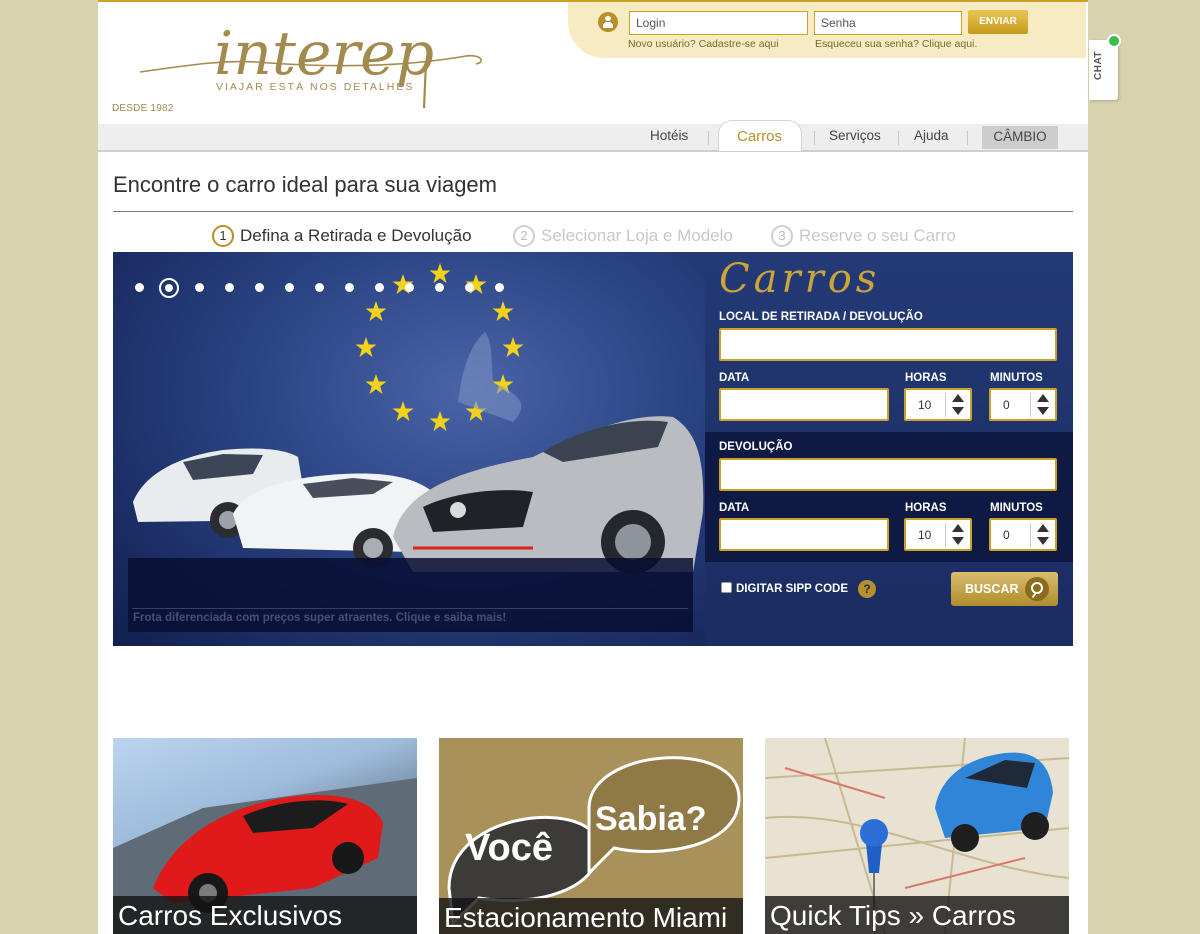 The height and width of the screenshot is (934, 1200). Describe the element at coordinates (1114, 41) in the screenshot. I see `online-status-icon` at that location.